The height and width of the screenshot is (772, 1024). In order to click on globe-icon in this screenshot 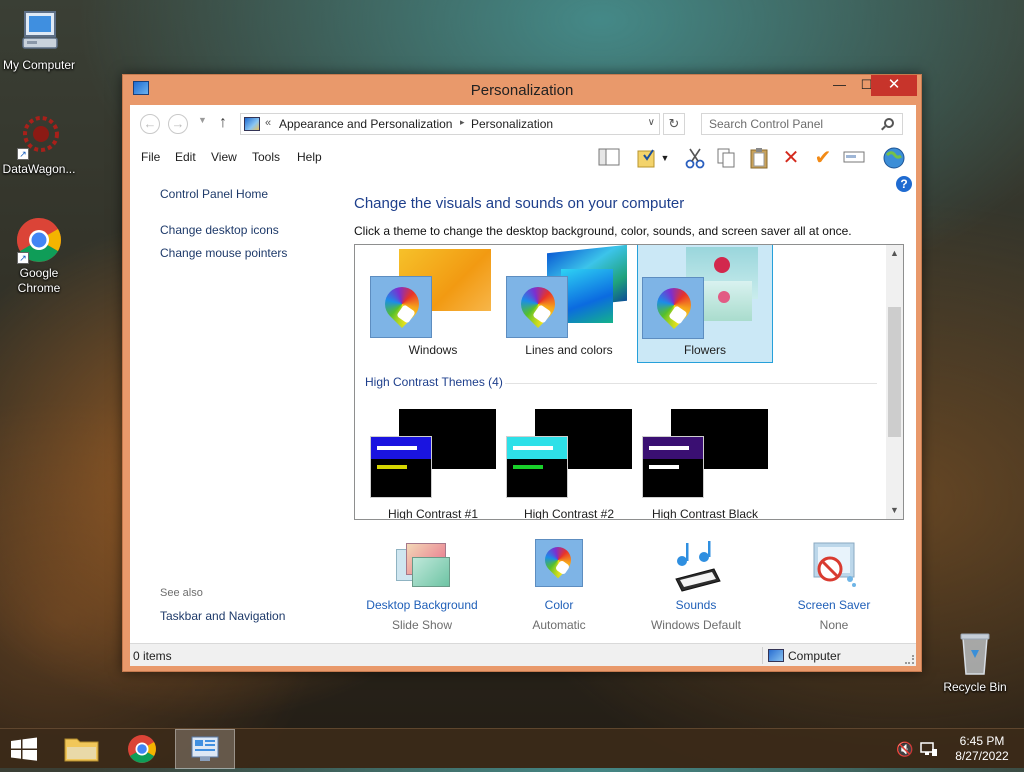, I will do `click(894, 158)`.